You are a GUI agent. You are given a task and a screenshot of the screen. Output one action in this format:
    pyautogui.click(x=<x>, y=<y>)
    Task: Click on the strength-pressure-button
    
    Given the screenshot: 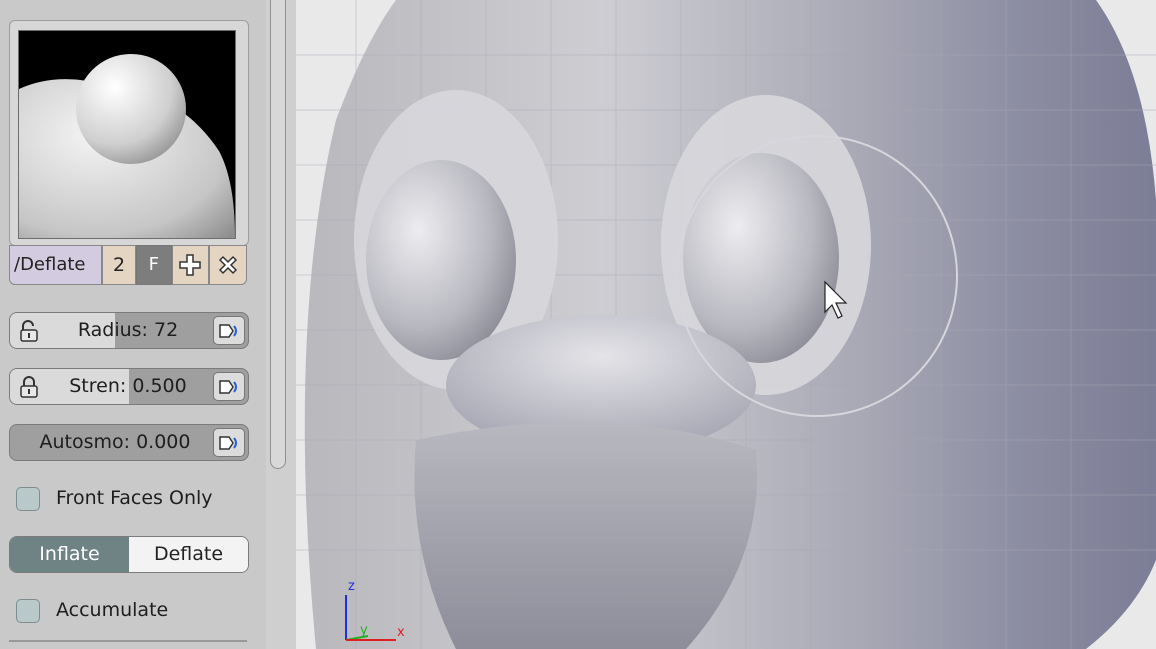 What is the action you would take?
    pyautogui.click(x=229, y=386)
    